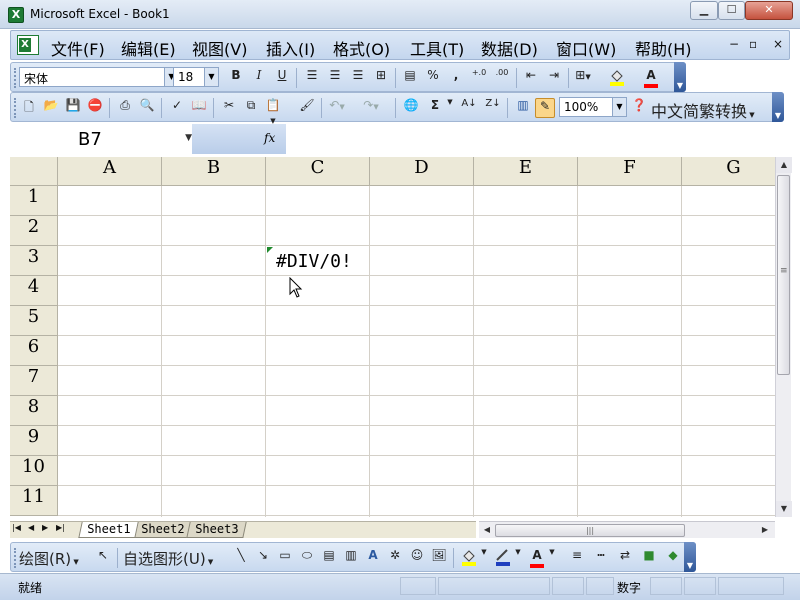  Describe the element at coordinates (285, 558) in the screenshot. I see `rectangle-icon: ▭` at that location.